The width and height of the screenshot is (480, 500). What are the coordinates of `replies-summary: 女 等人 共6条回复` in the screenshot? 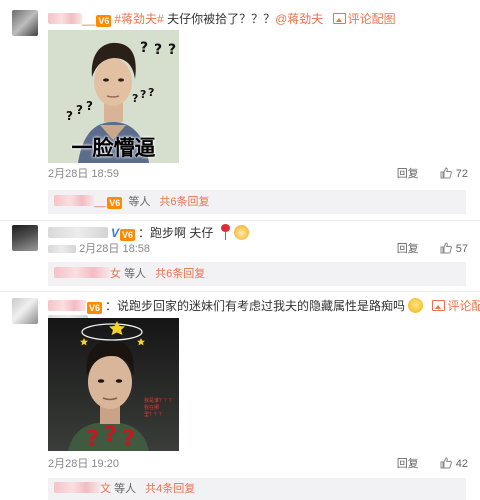 It's located at (257, 274).